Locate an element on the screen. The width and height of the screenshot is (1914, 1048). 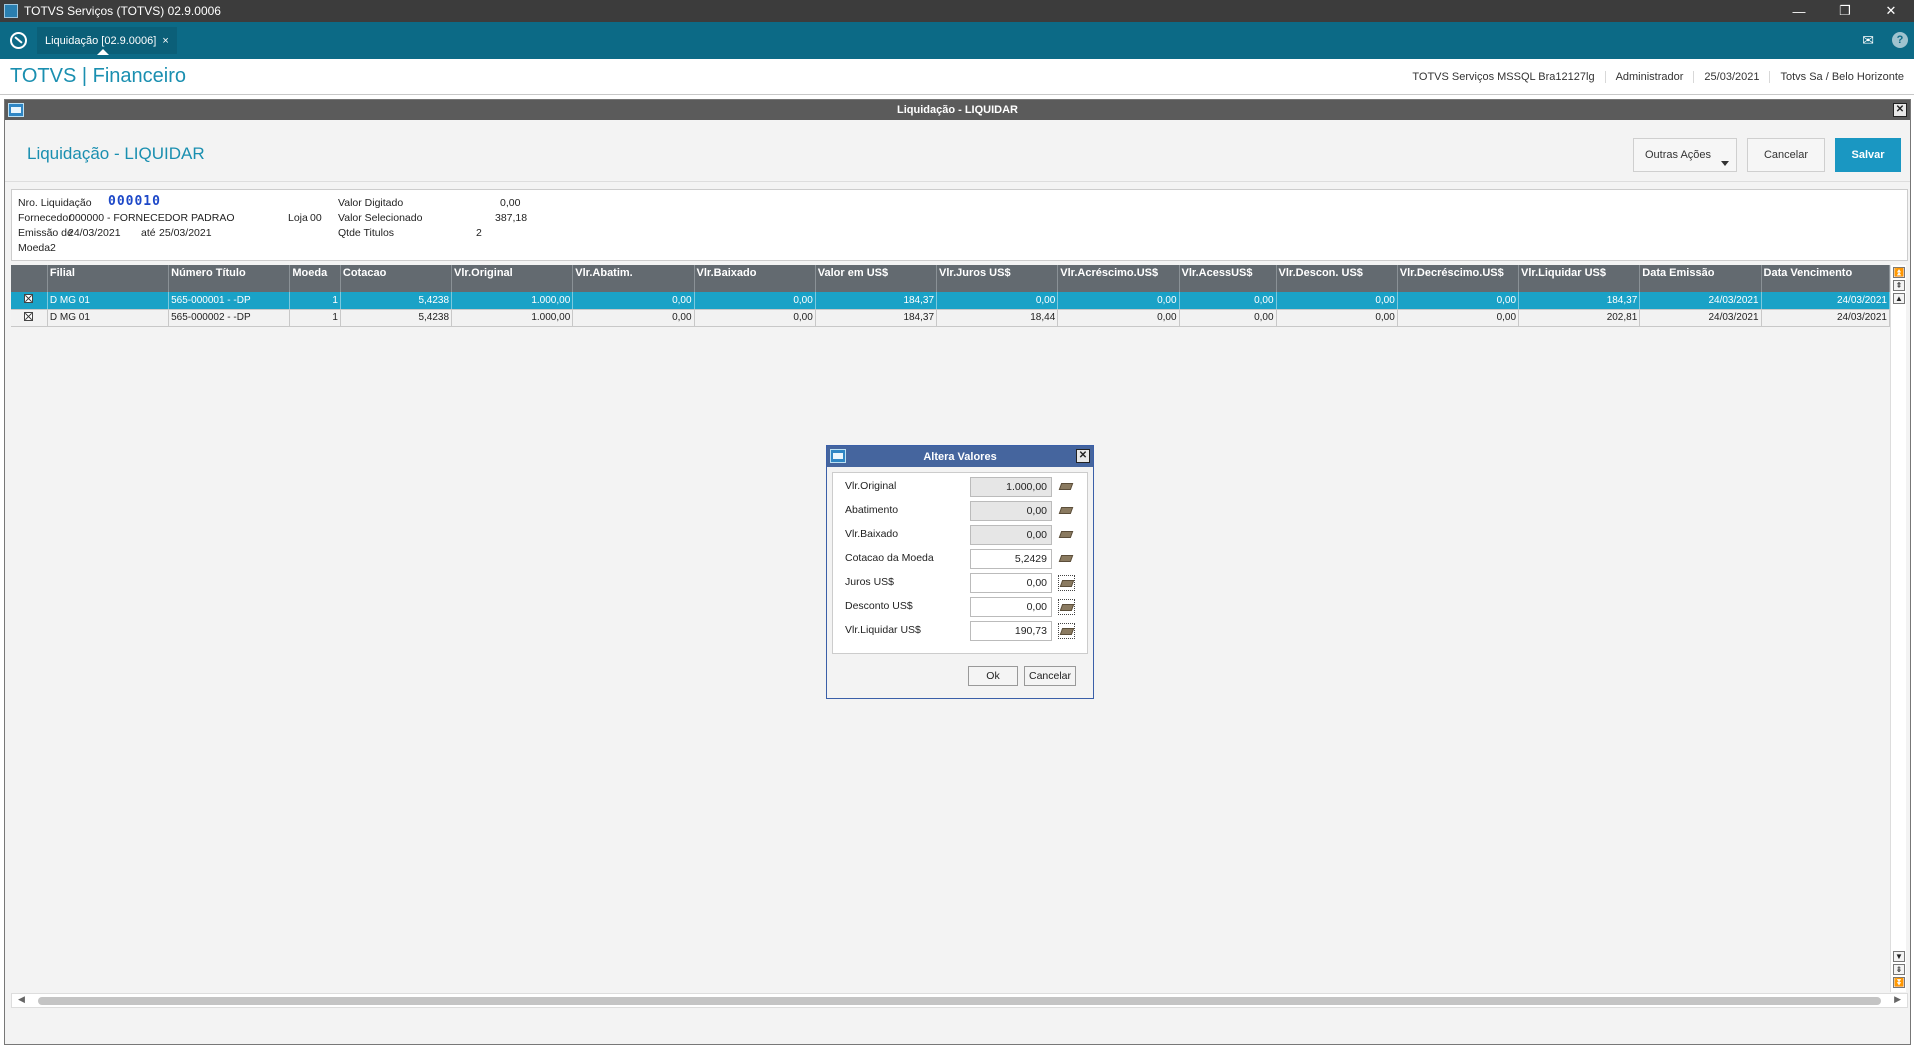
minimize-button: — is located at coordinates (1799, 11).